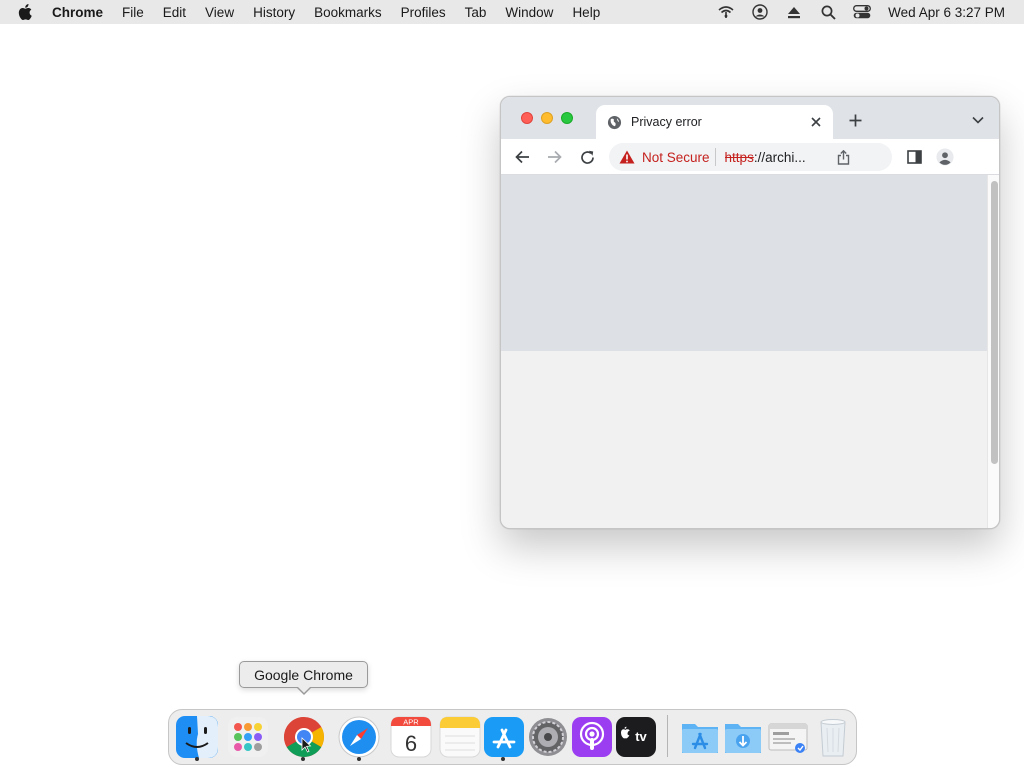  What do you see at coordinates (843, 157) in the screenshot?
I see `share-icon` at bounding box center [843, 157].